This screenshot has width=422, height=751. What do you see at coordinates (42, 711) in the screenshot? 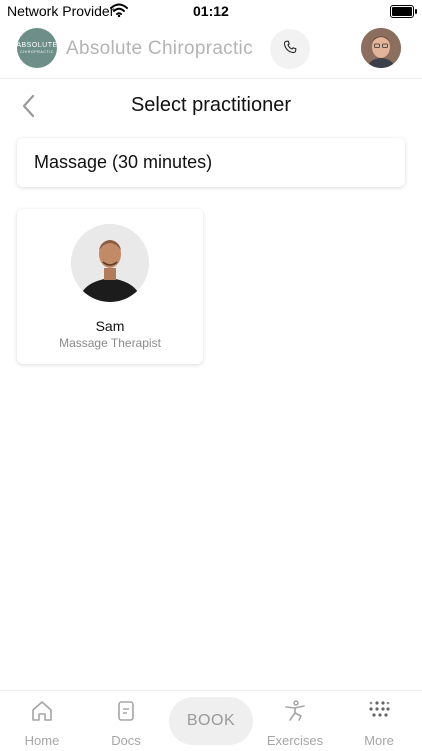
I see `home-icon` at bounding box center [42, 711].